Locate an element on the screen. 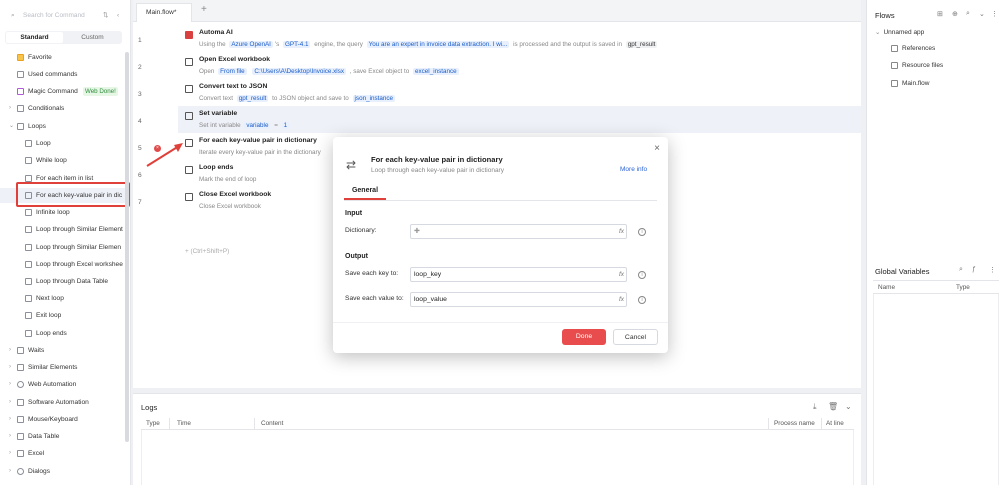 The image size is (1000, 485). history-icon is located at coordinates (20, 74).